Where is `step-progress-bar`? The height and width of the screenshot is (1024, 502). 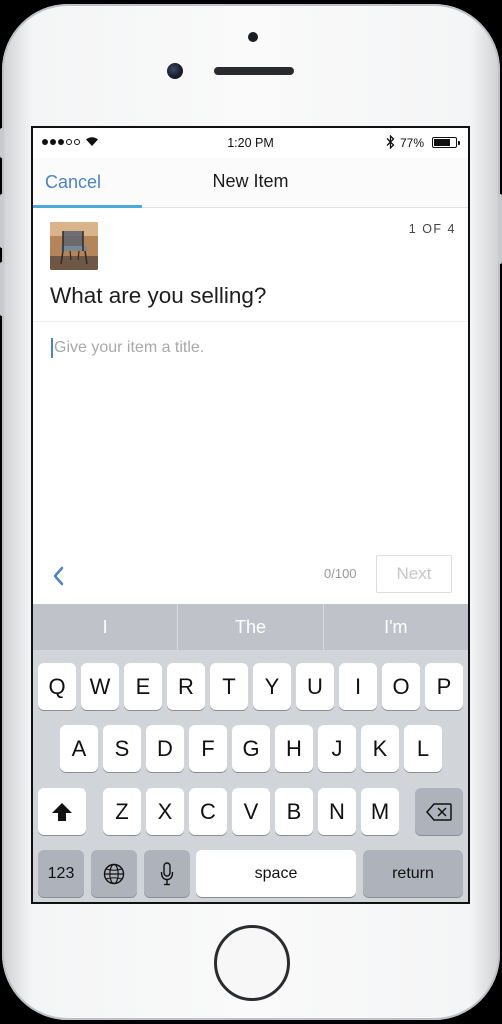
step-progress-bar is located at coordinates (87, 206).